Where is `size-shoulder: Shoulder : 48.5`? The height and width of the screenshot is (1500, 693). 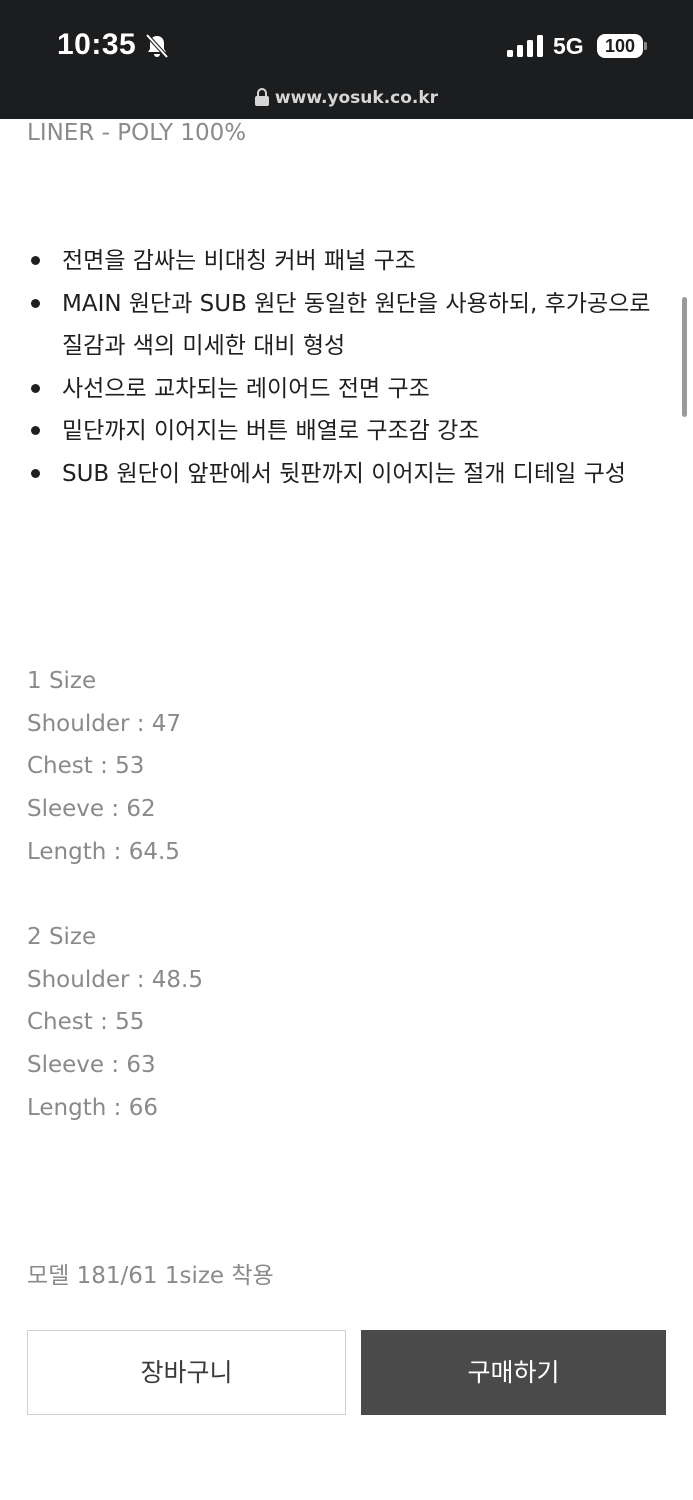 size-shoulder: Shoulder : 48.5 is located at coordinates (115, 979).